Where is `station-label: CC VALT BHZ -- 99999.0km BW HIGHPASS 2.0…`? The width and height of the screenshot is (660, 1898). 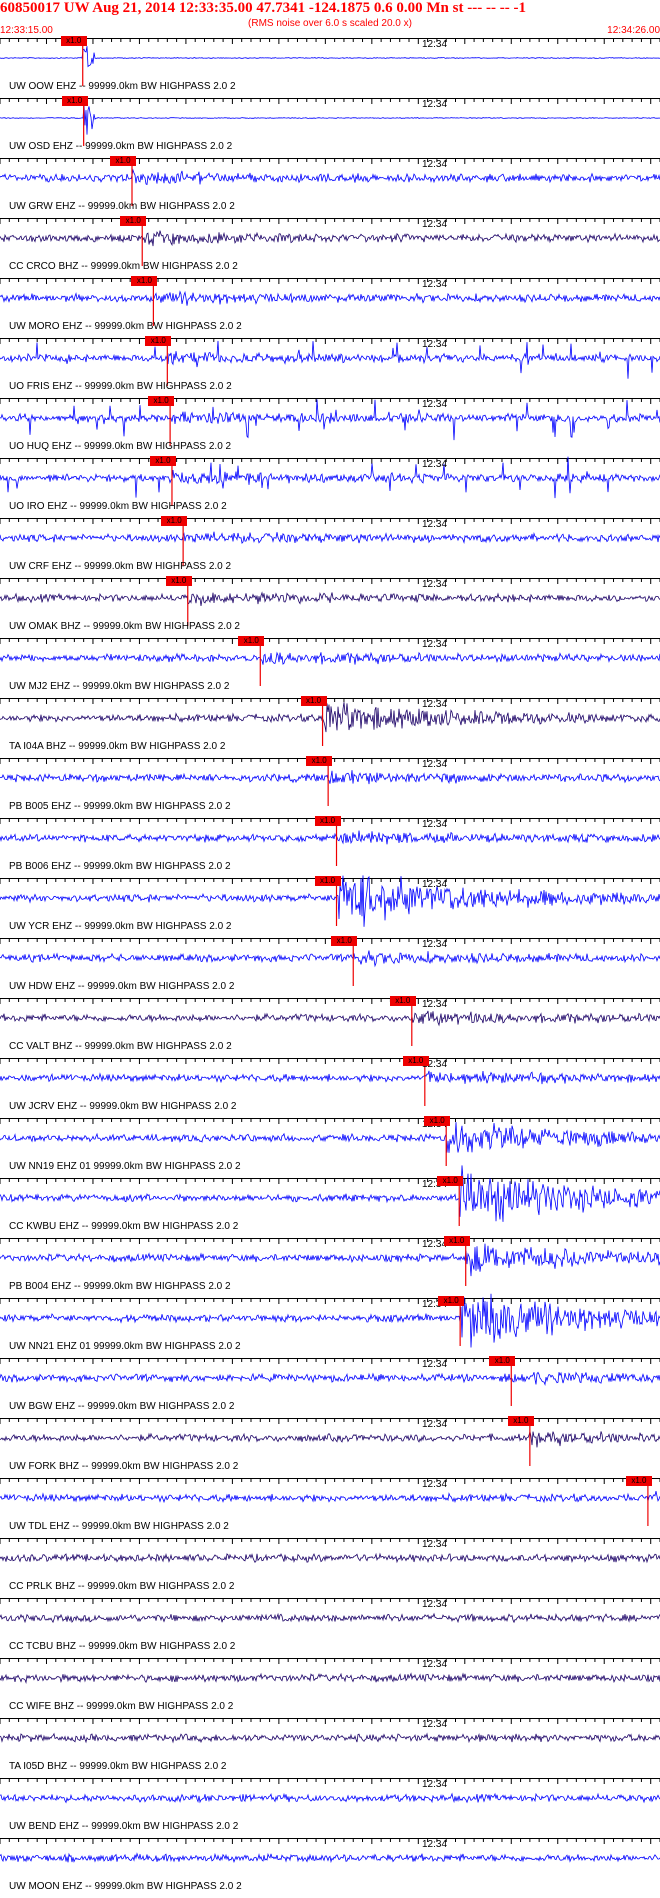 station-label: CC VALT BHZ -- 99999.0km BW HIGHPASS 2.0… is located at coordinates (120, 1046).